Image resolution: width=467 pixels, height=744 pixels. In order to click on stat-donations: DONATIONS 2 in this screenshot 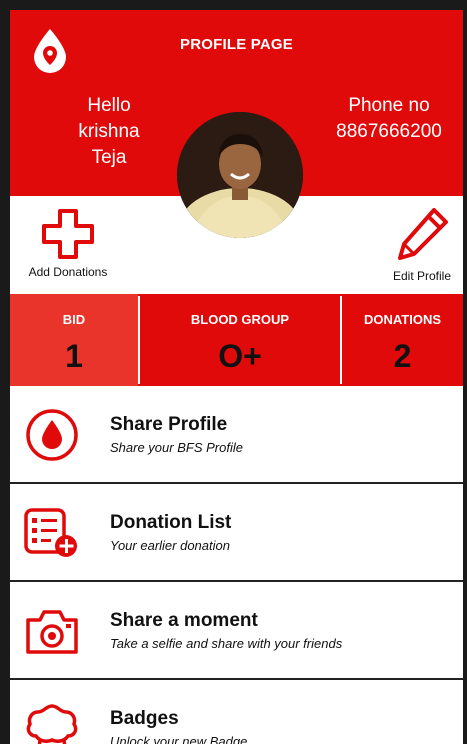, I will do `click(402, 340)`.